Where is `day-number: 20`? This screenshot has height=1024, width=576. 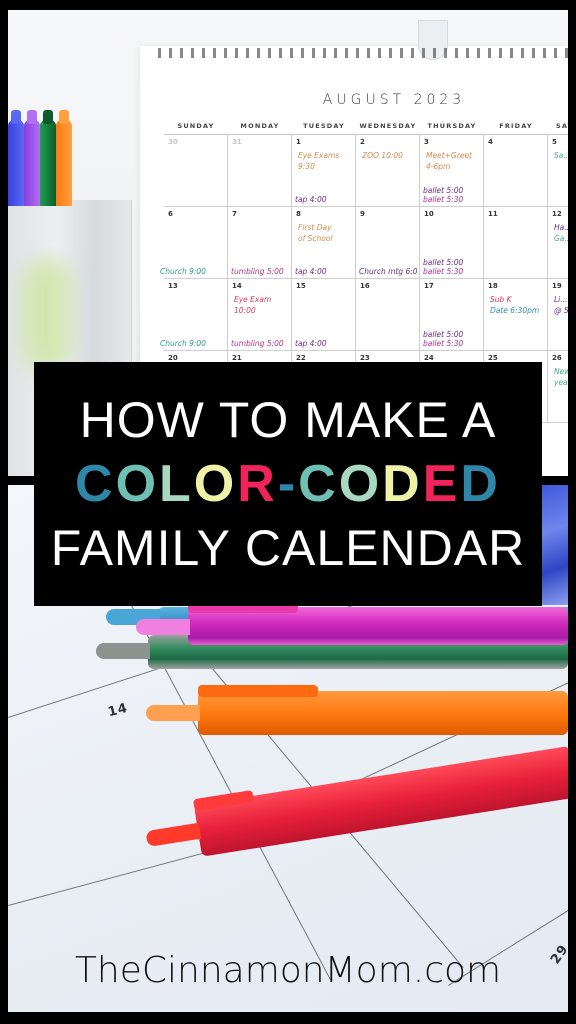
day-number: 20 is located at coordinates (173, 358).